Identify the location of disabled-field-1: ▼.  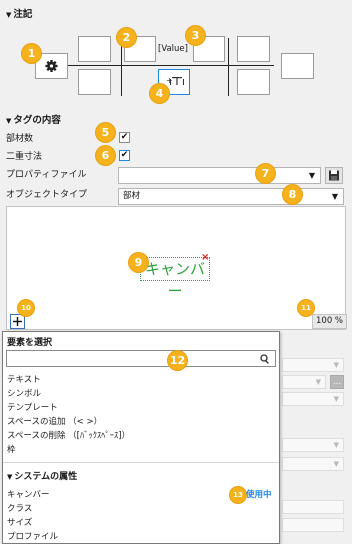
(313, 365).